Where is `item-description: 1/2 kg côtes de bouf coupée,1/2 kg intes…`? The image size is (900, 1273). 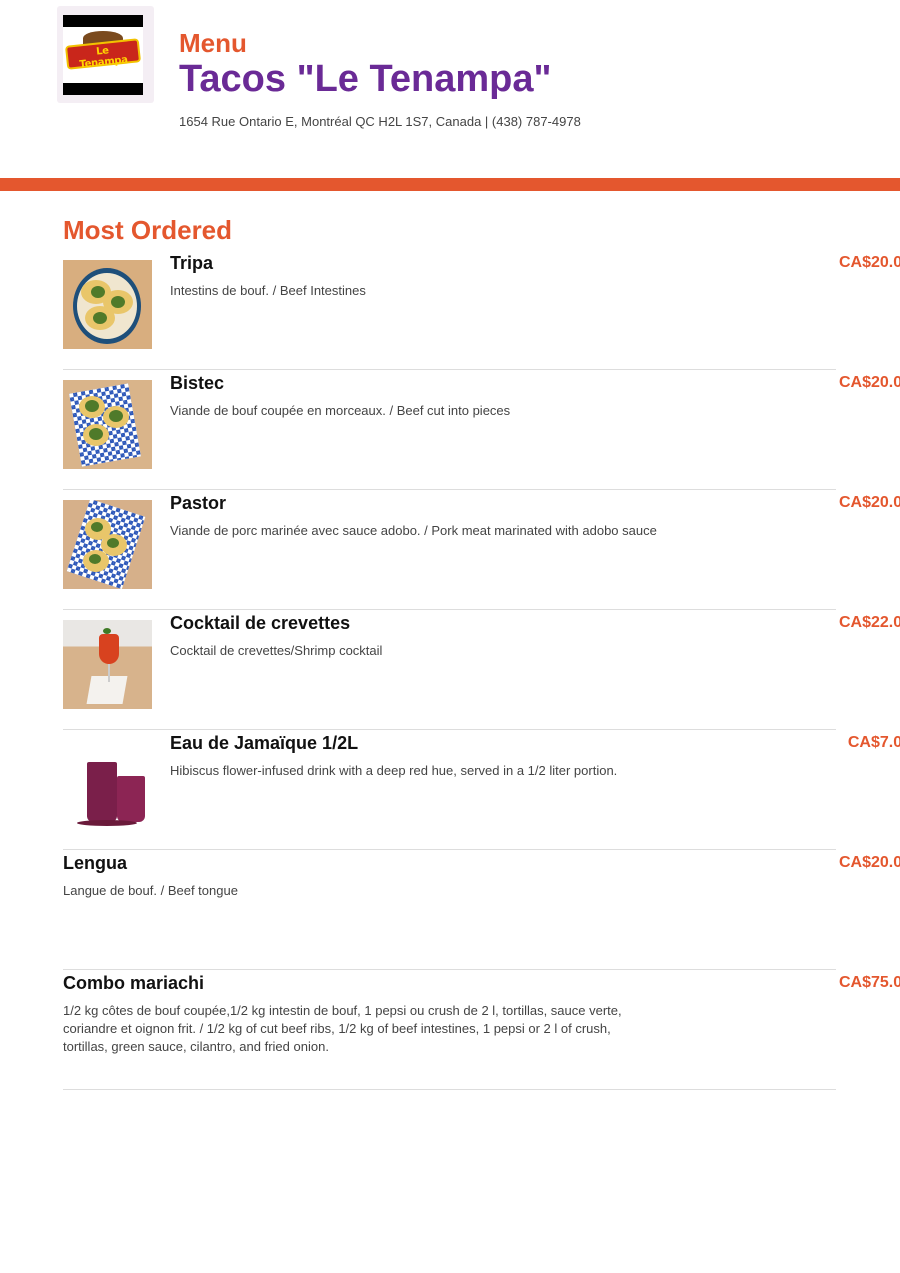 item-description: 1/2 kg côtes de bouf coupée,1/2 kg intes… is located at coordinates (342, 1028).